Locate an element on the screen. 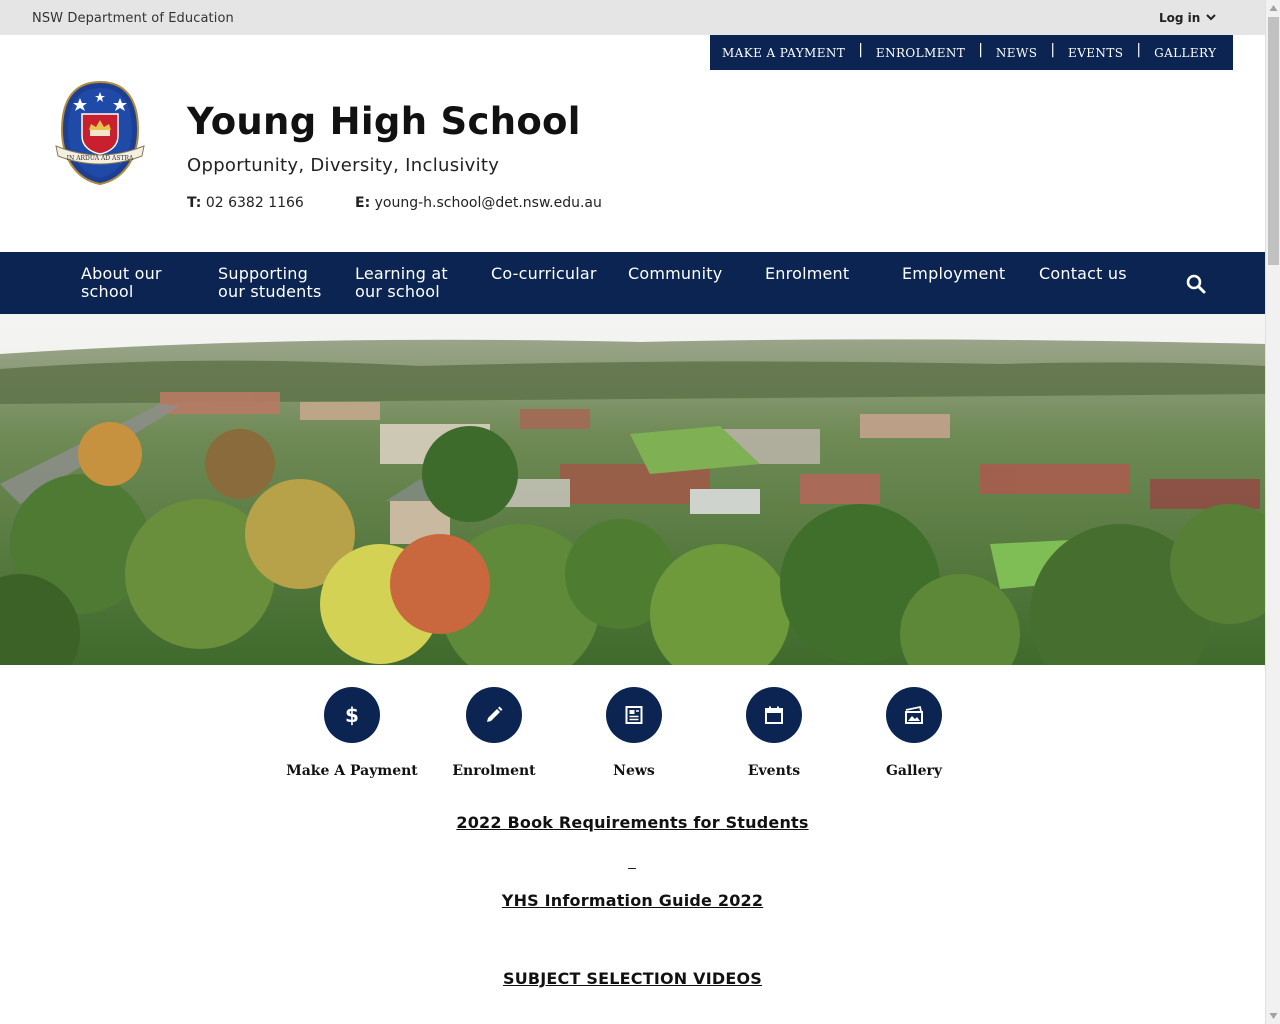 The height and width of the screenshot is (1024, 1280). newspaper-icon is located at coordinates (634, 715).